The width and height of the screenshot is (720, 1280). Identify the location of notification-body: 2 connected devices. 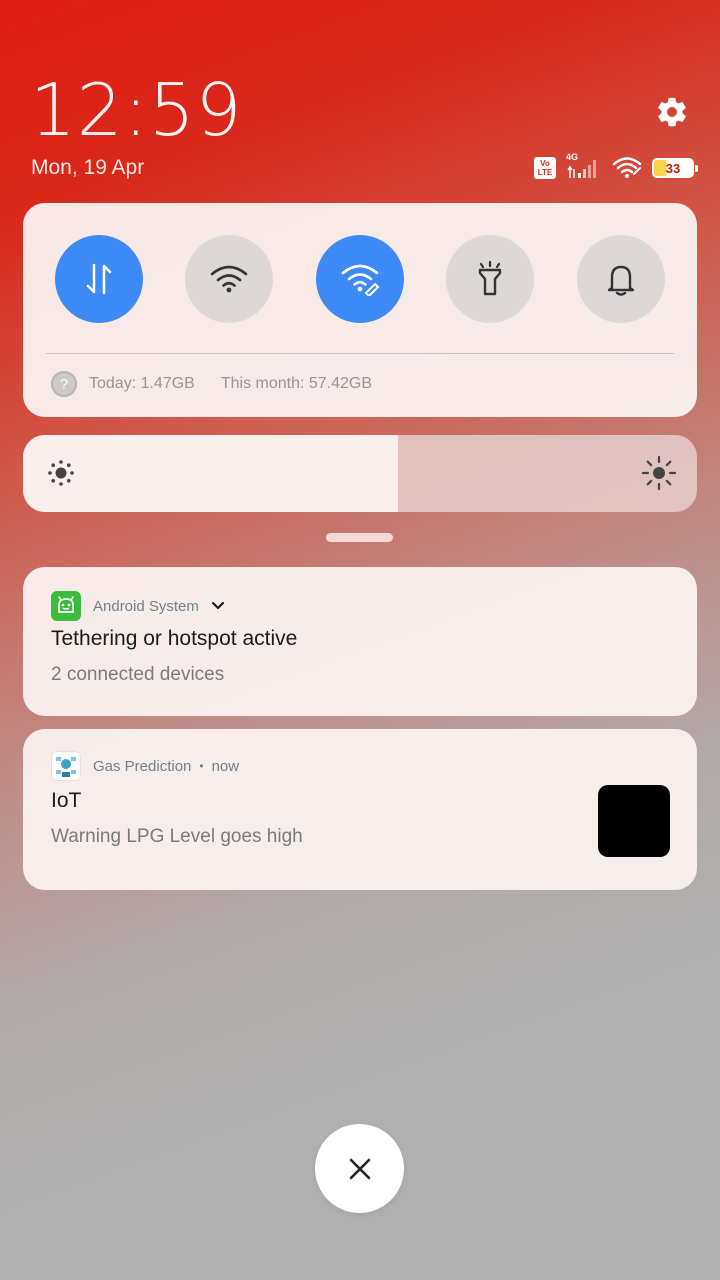
(138, 674).